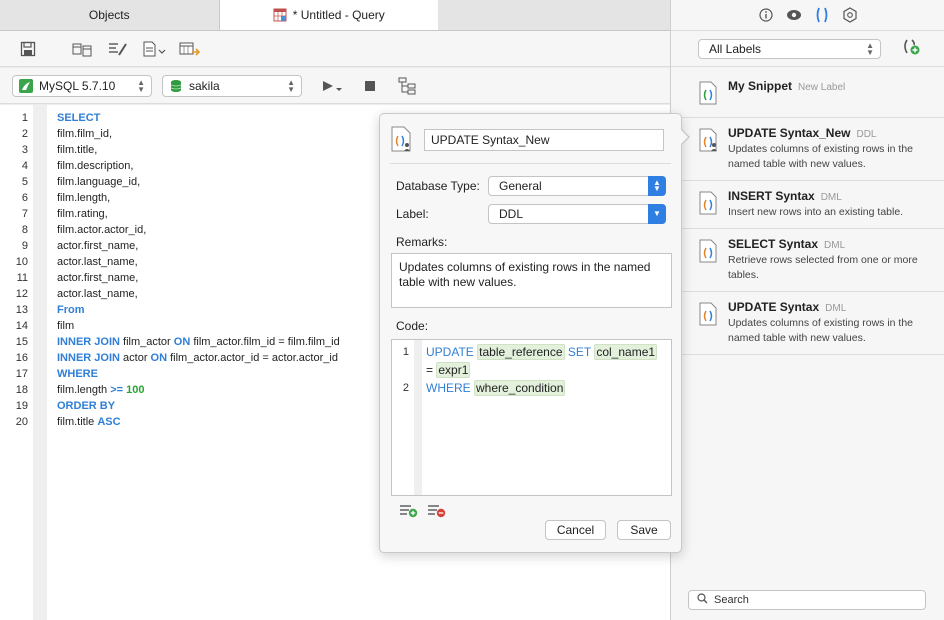 The height and width of the screenshot is (620, 944). What do you see at coordinates (577, 186) in the screenshot?
I see `database-type-select: General ▲ ▼` at bounding box center [577, 186].